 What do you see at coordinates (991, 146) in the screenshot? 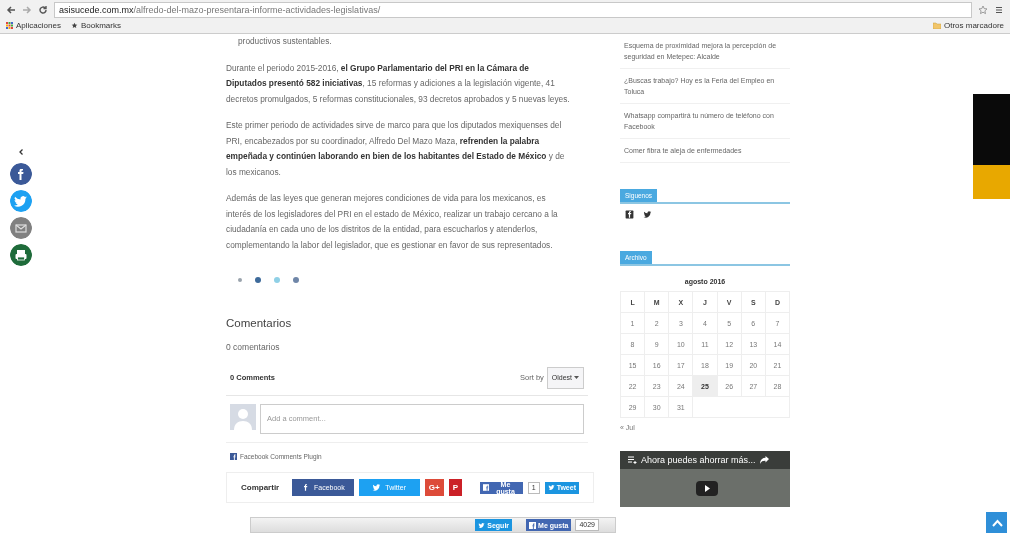
I see `ad-placeholder` at bounding box center [991, 146].